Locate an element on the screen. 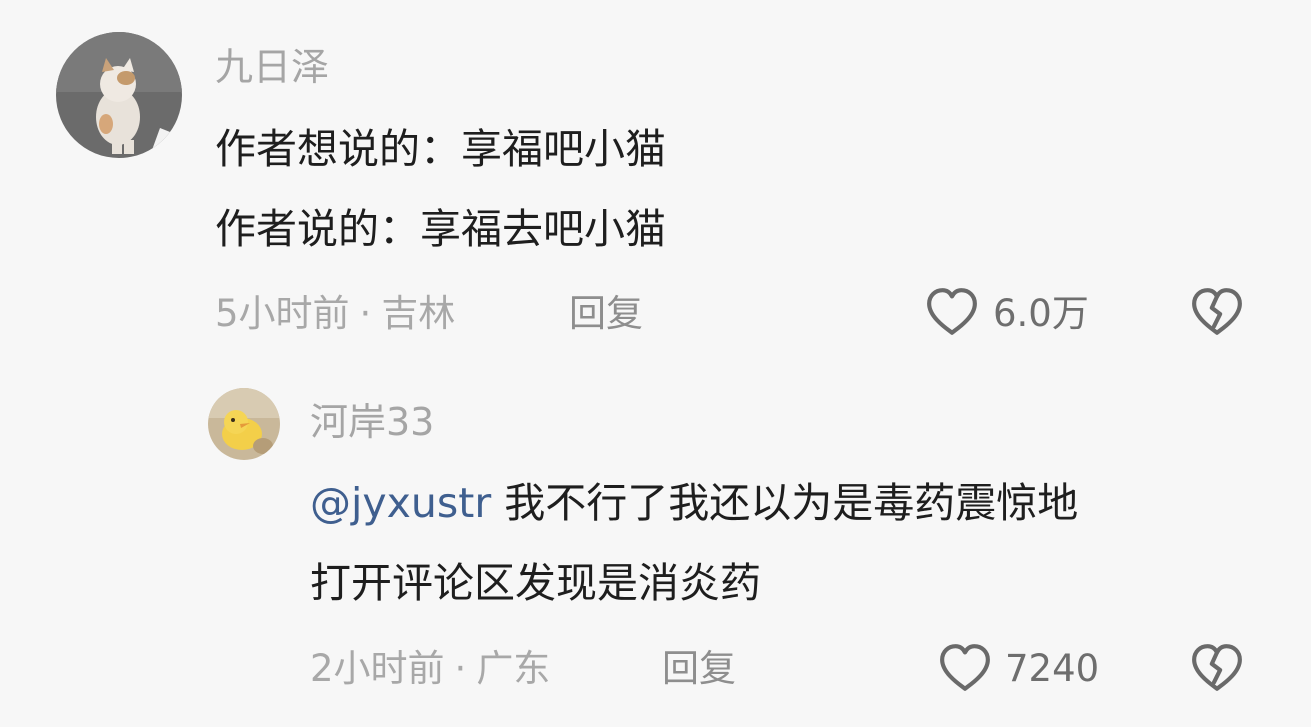 The width and height of the screenshot is (1311, 727). comment-text-line: 作者说的：享福去吧小猫 is located at coordinates (440, 229).